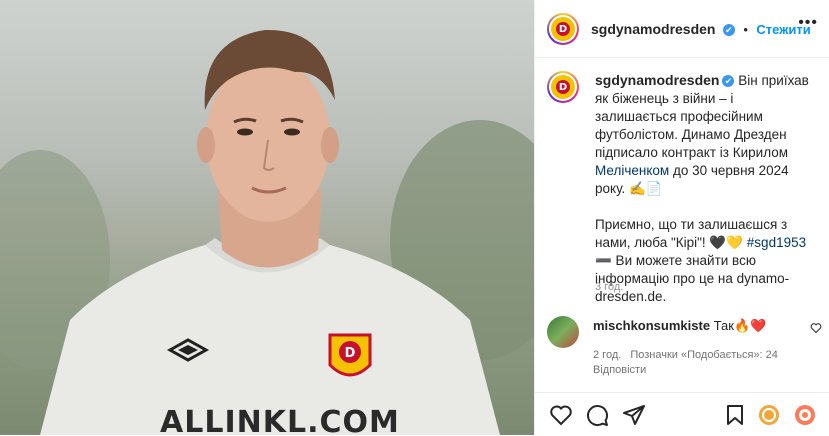 Image resolution: width=829 pixels, height=436 pixels. I want to click on comment-reply-button: Відповісти, so click(619, 370).